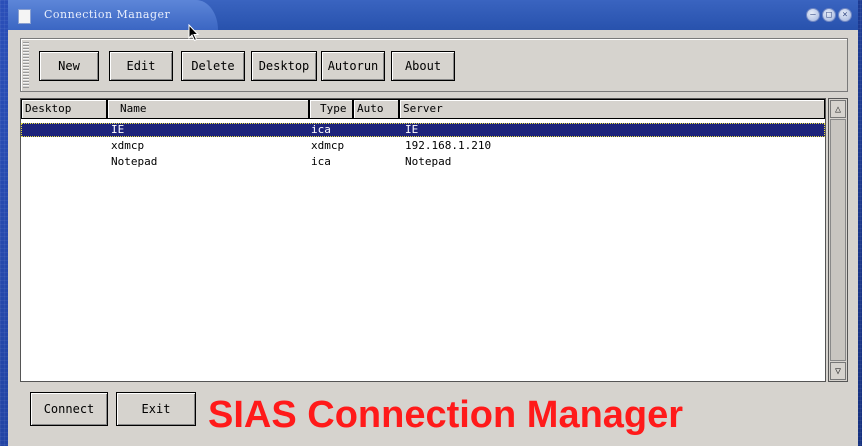 The height and width of the screenshot is (446, 862). Describe the element at coordinates (24, 16) in the screenshot. I see `window-icon` at that location.